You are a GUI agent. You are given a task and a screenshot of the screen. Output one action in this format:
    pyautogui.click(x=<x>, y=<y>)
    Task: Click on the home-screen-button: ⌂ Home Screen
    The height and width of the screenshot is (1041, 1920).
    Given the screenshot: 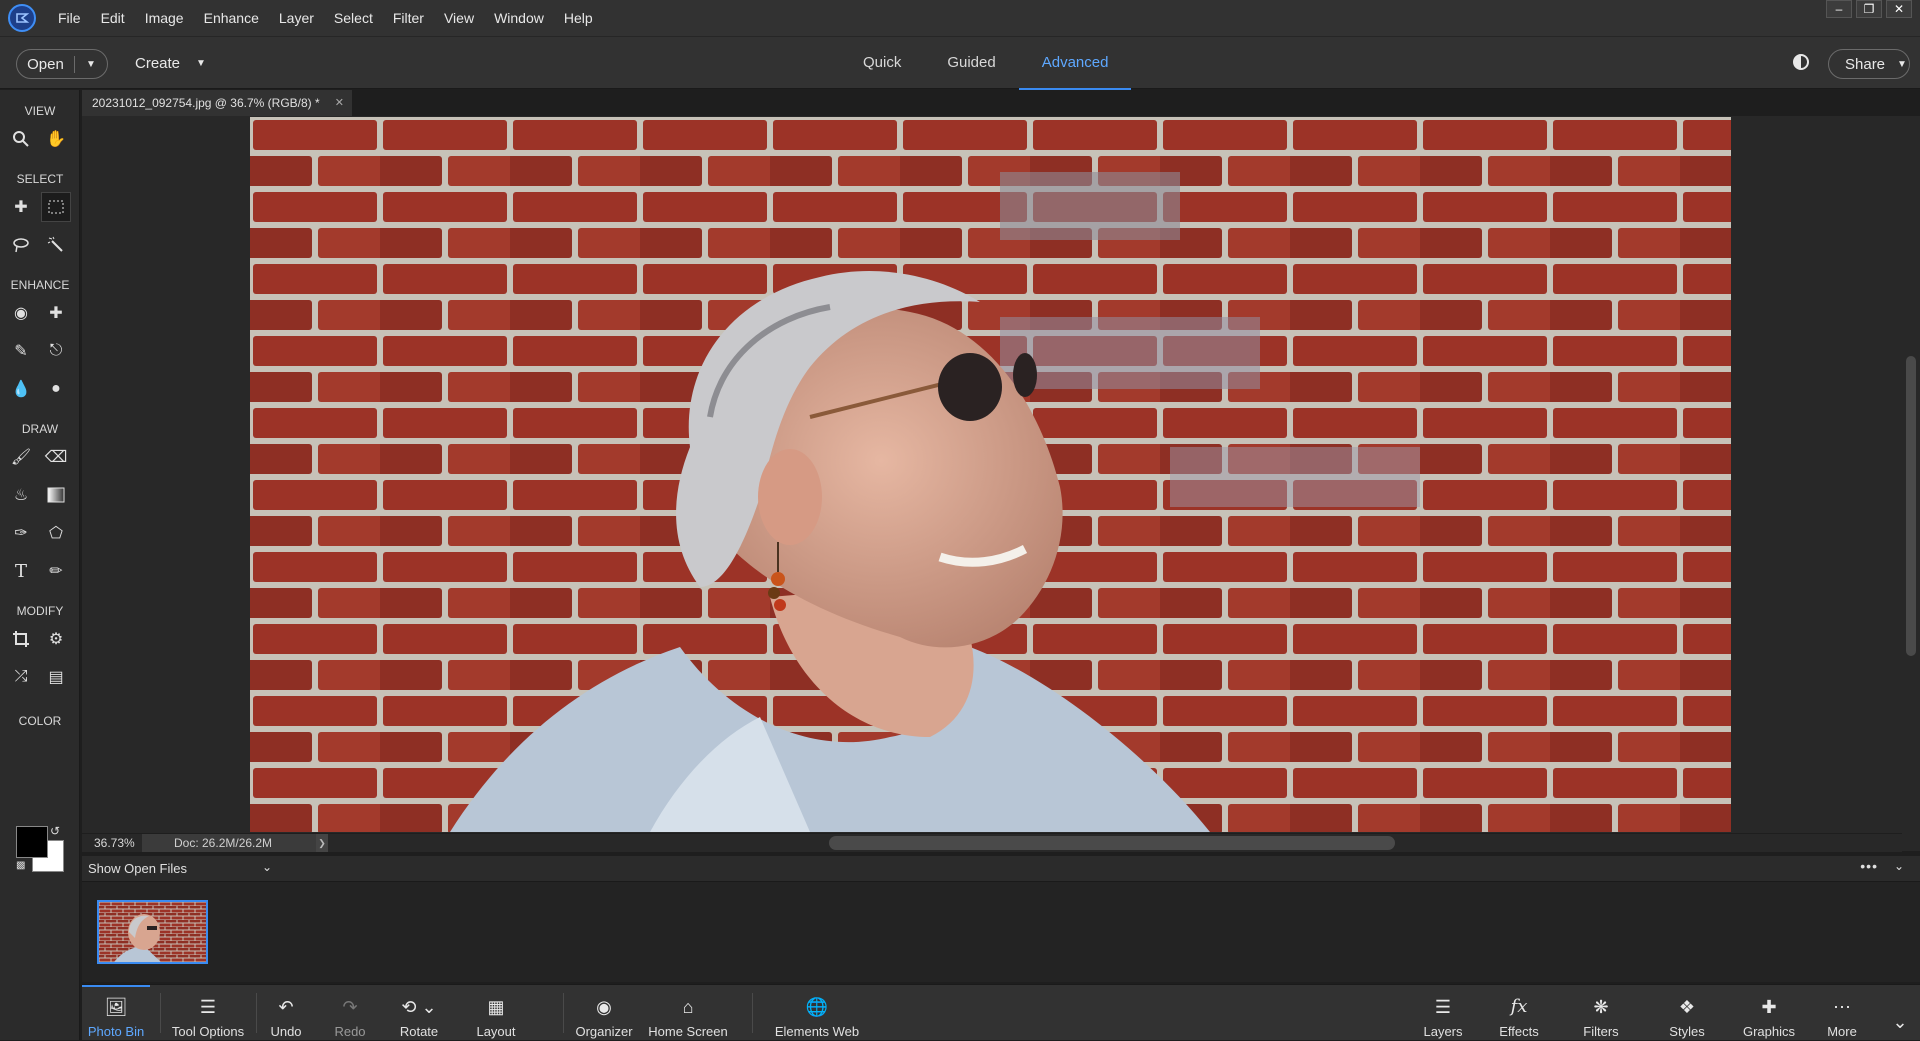 What is the action you would take?
    pyautogui.click(x=688, y=1013)
    